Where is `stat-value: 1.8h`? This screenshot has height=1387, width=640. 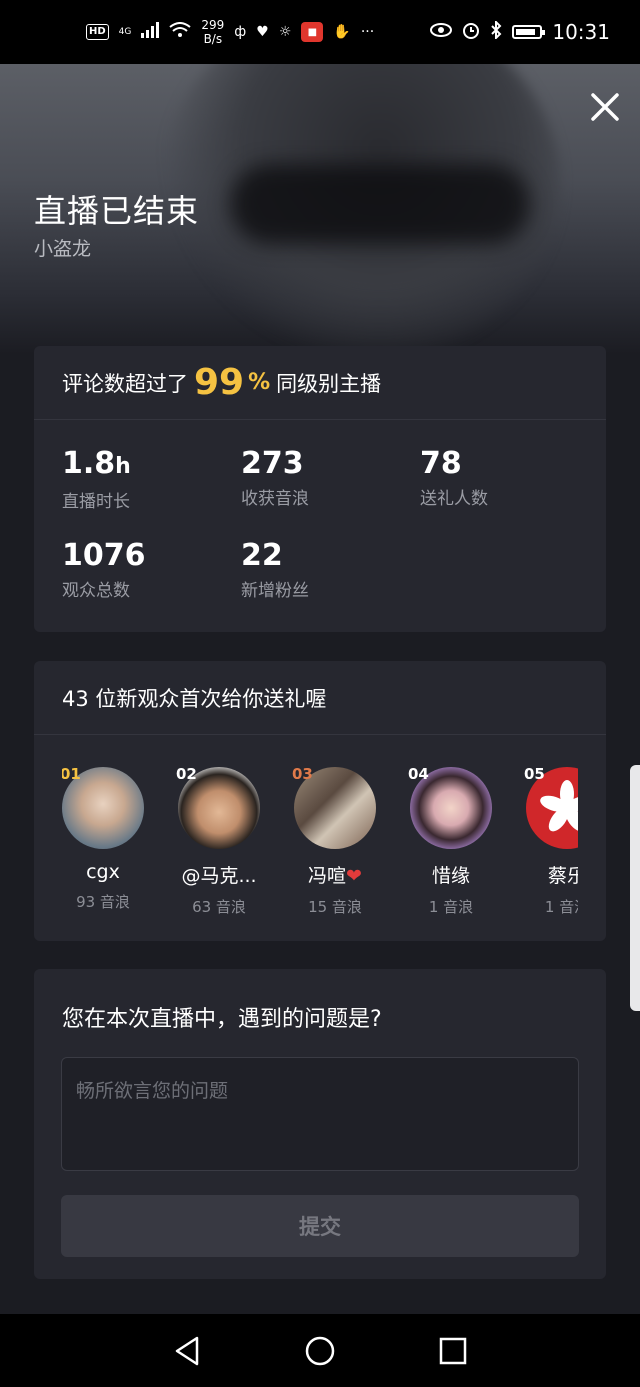
stat-value: 1.8h is located at coordinates (96, 465).